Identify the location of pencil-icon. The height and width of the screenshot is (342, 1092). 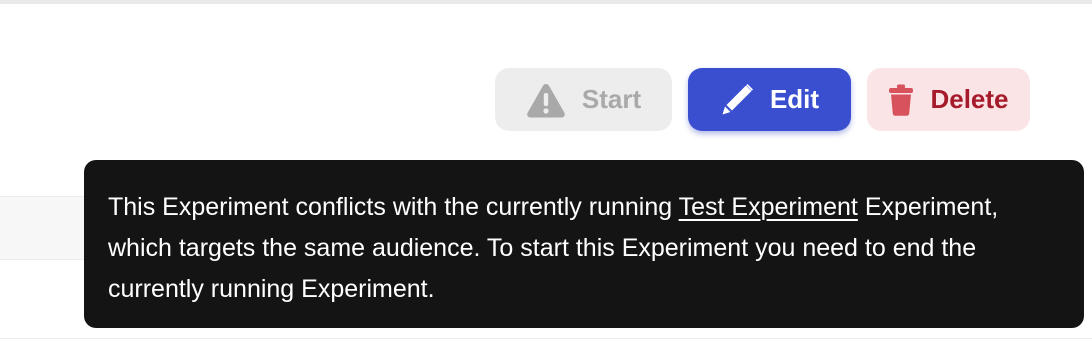
(737, 100).